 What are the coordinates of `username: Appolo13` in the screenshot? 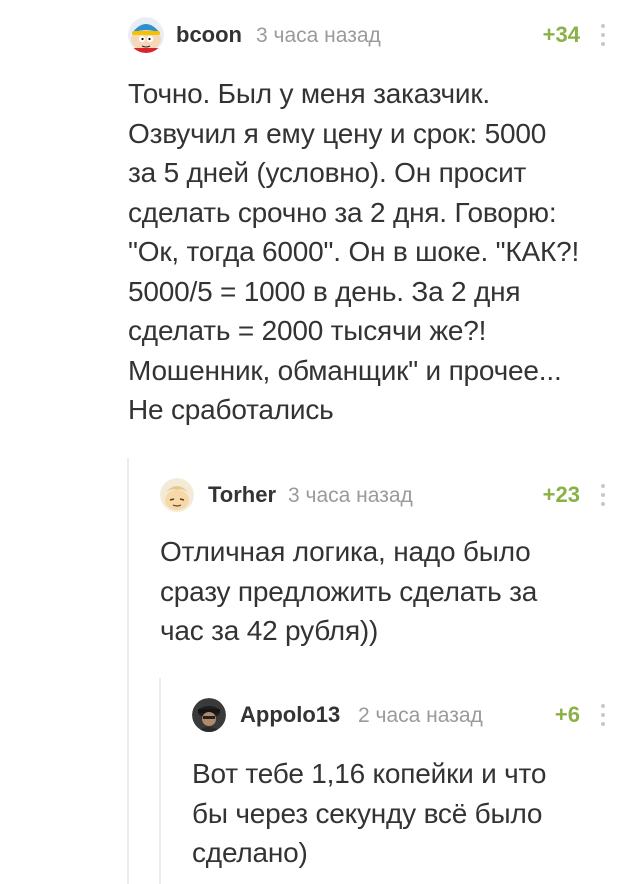 It's located at (290, 715).